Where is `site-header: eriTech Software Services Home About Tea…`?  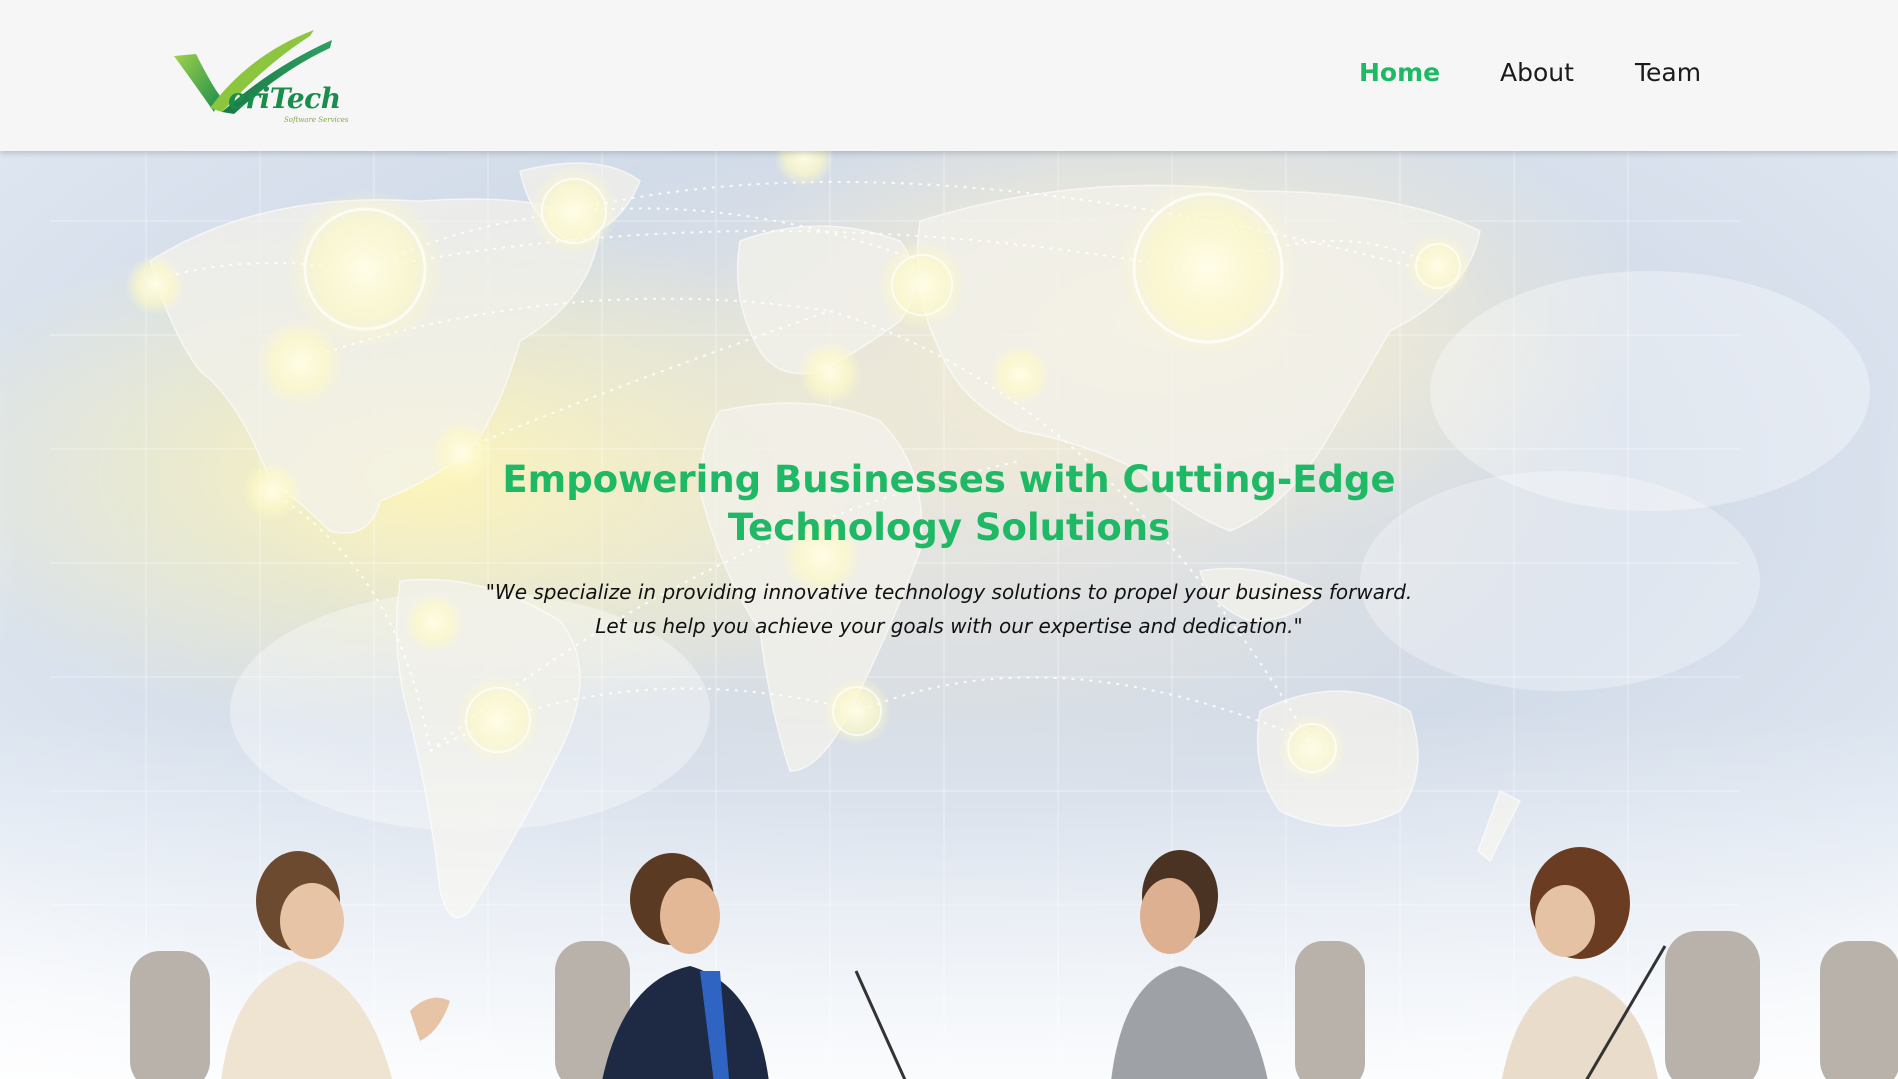
site-header: eriTech Software Services Home About Tea… is located at coordinates (949, 75).